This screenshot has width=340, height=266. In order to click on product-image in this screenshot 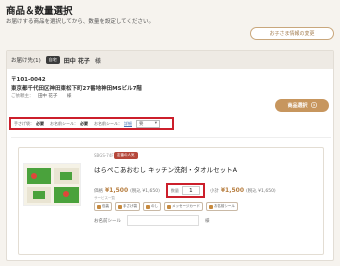, I will do `click(52, 184)`.